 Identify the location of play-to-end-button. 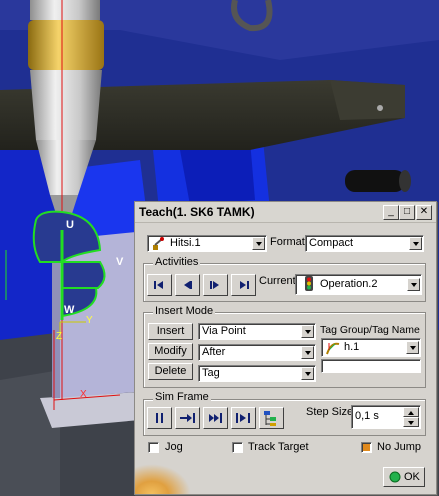
(243, 418).